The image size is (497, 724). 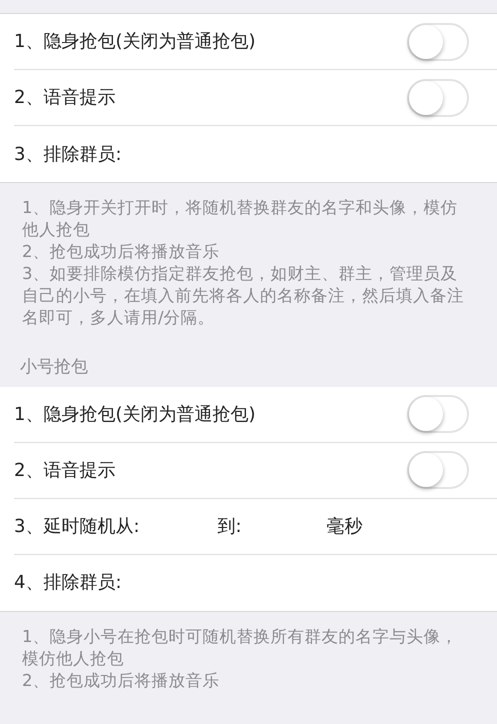 What do you see at coordinates (68, 154) in the screenshot?
I see `setting-label: 3、排除群员:` at bounding box center [68, 154].